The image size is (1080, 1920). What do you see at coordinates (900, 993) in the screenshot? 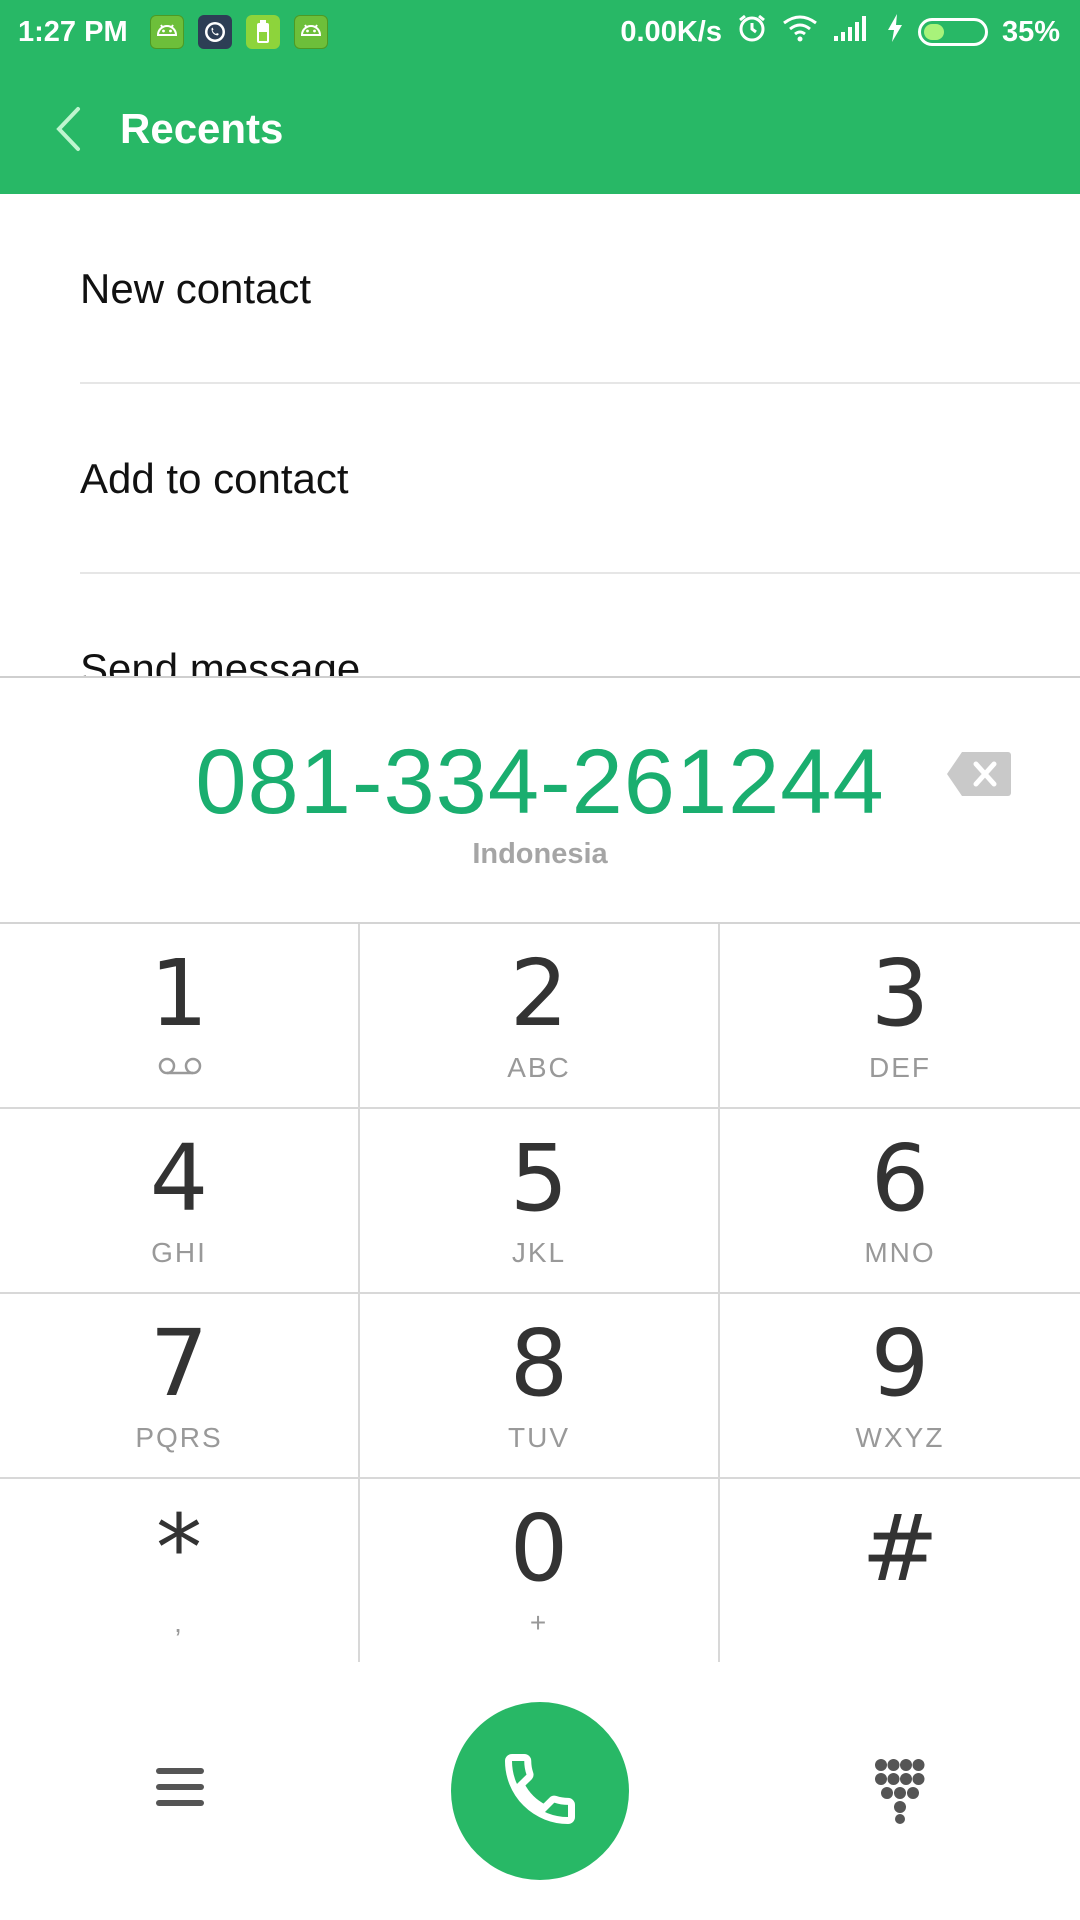
I see `key-digit: 3` at bounding box center [900, 993].